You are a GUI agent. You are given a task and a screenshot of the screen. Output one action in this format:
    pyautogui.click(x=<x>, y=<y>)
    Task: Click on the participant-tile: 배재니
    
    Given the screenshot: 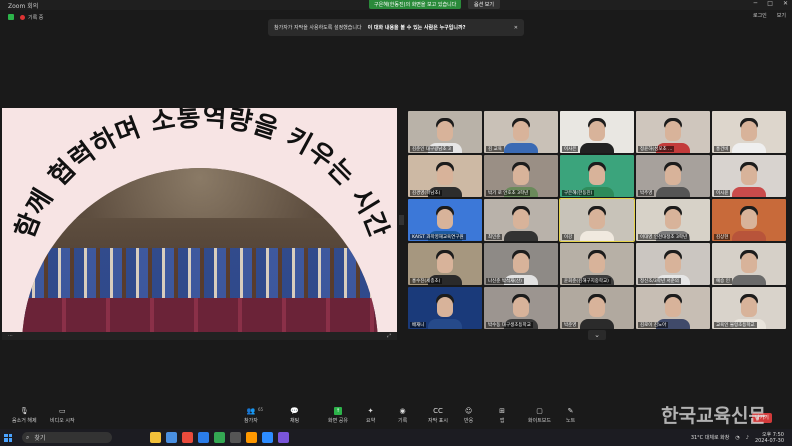 What is the action you would take?
    pyautogui.click(x=445, y=308)
    